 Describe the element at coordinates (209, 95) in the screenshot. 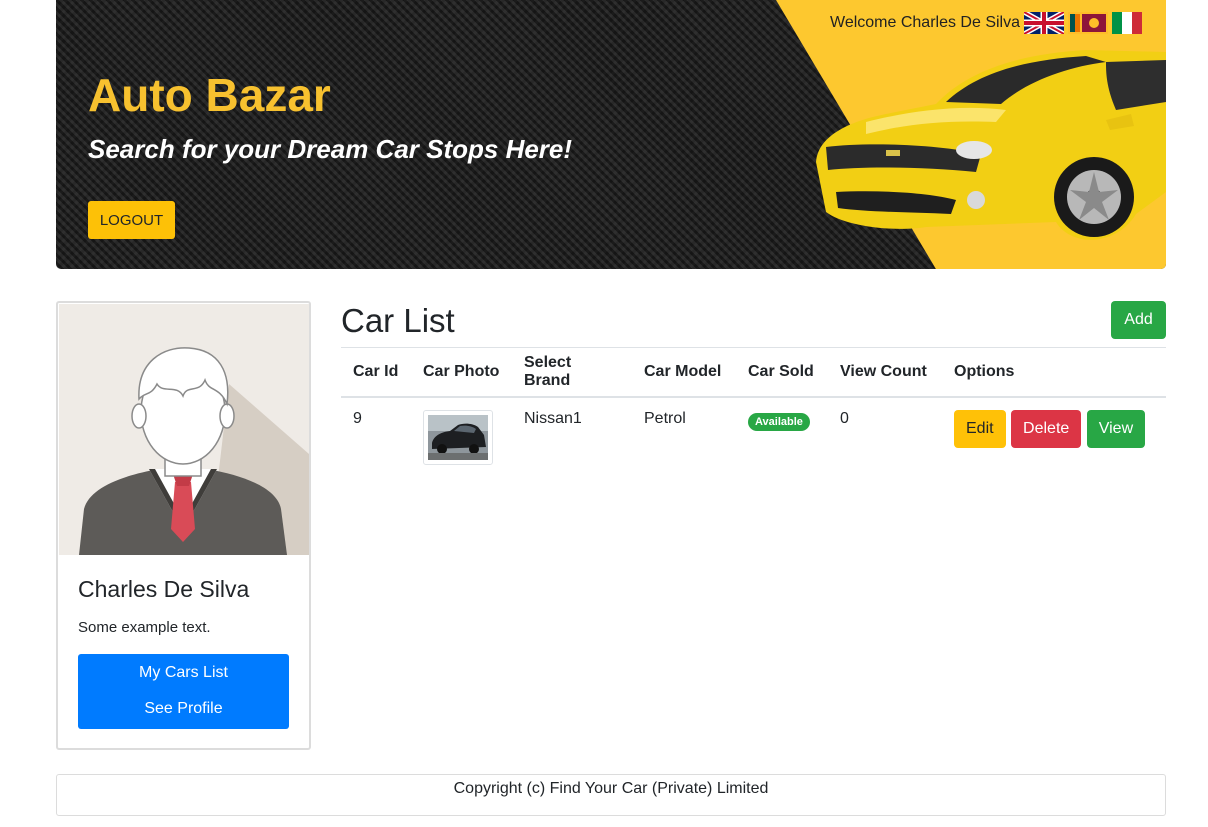

I see `brand-title: Auto Bazar` at that location.